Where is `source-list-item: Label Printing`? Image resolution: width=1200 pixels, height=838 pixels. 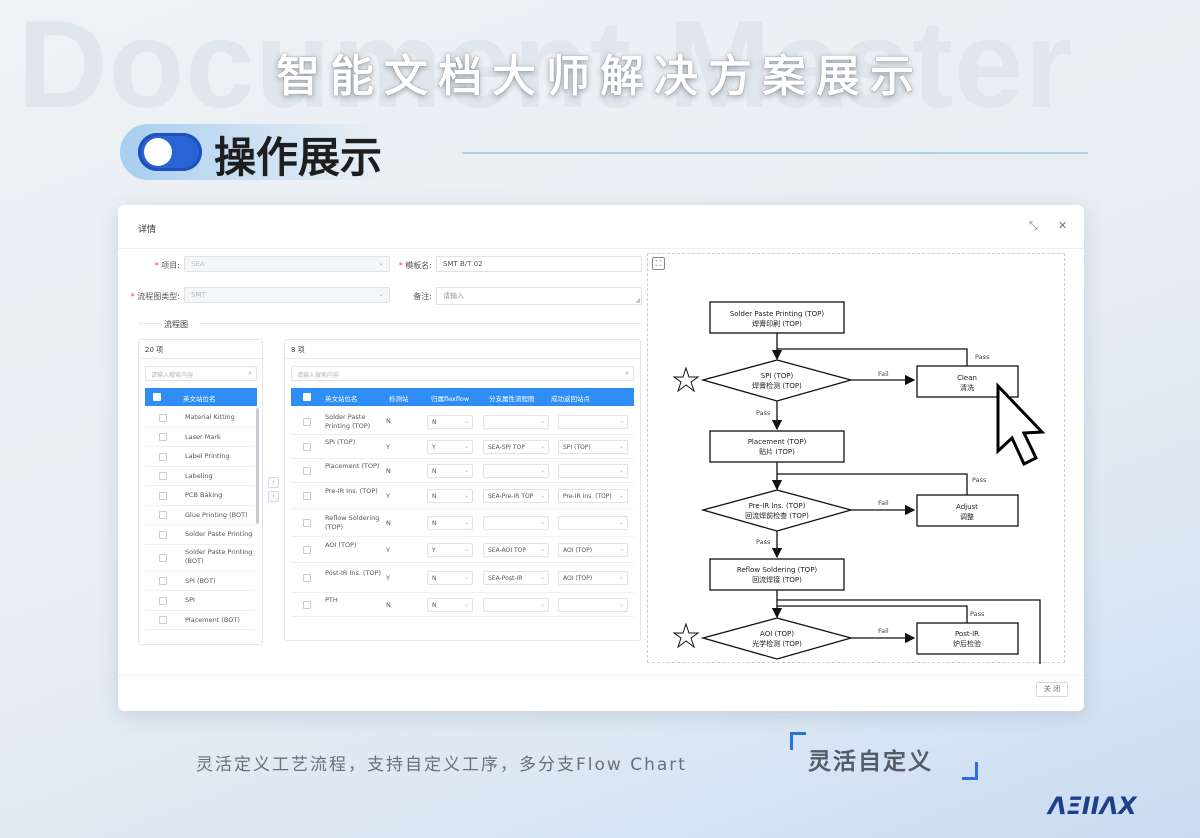 source-list-item: Label Printing is located at coordinates (200, 457).